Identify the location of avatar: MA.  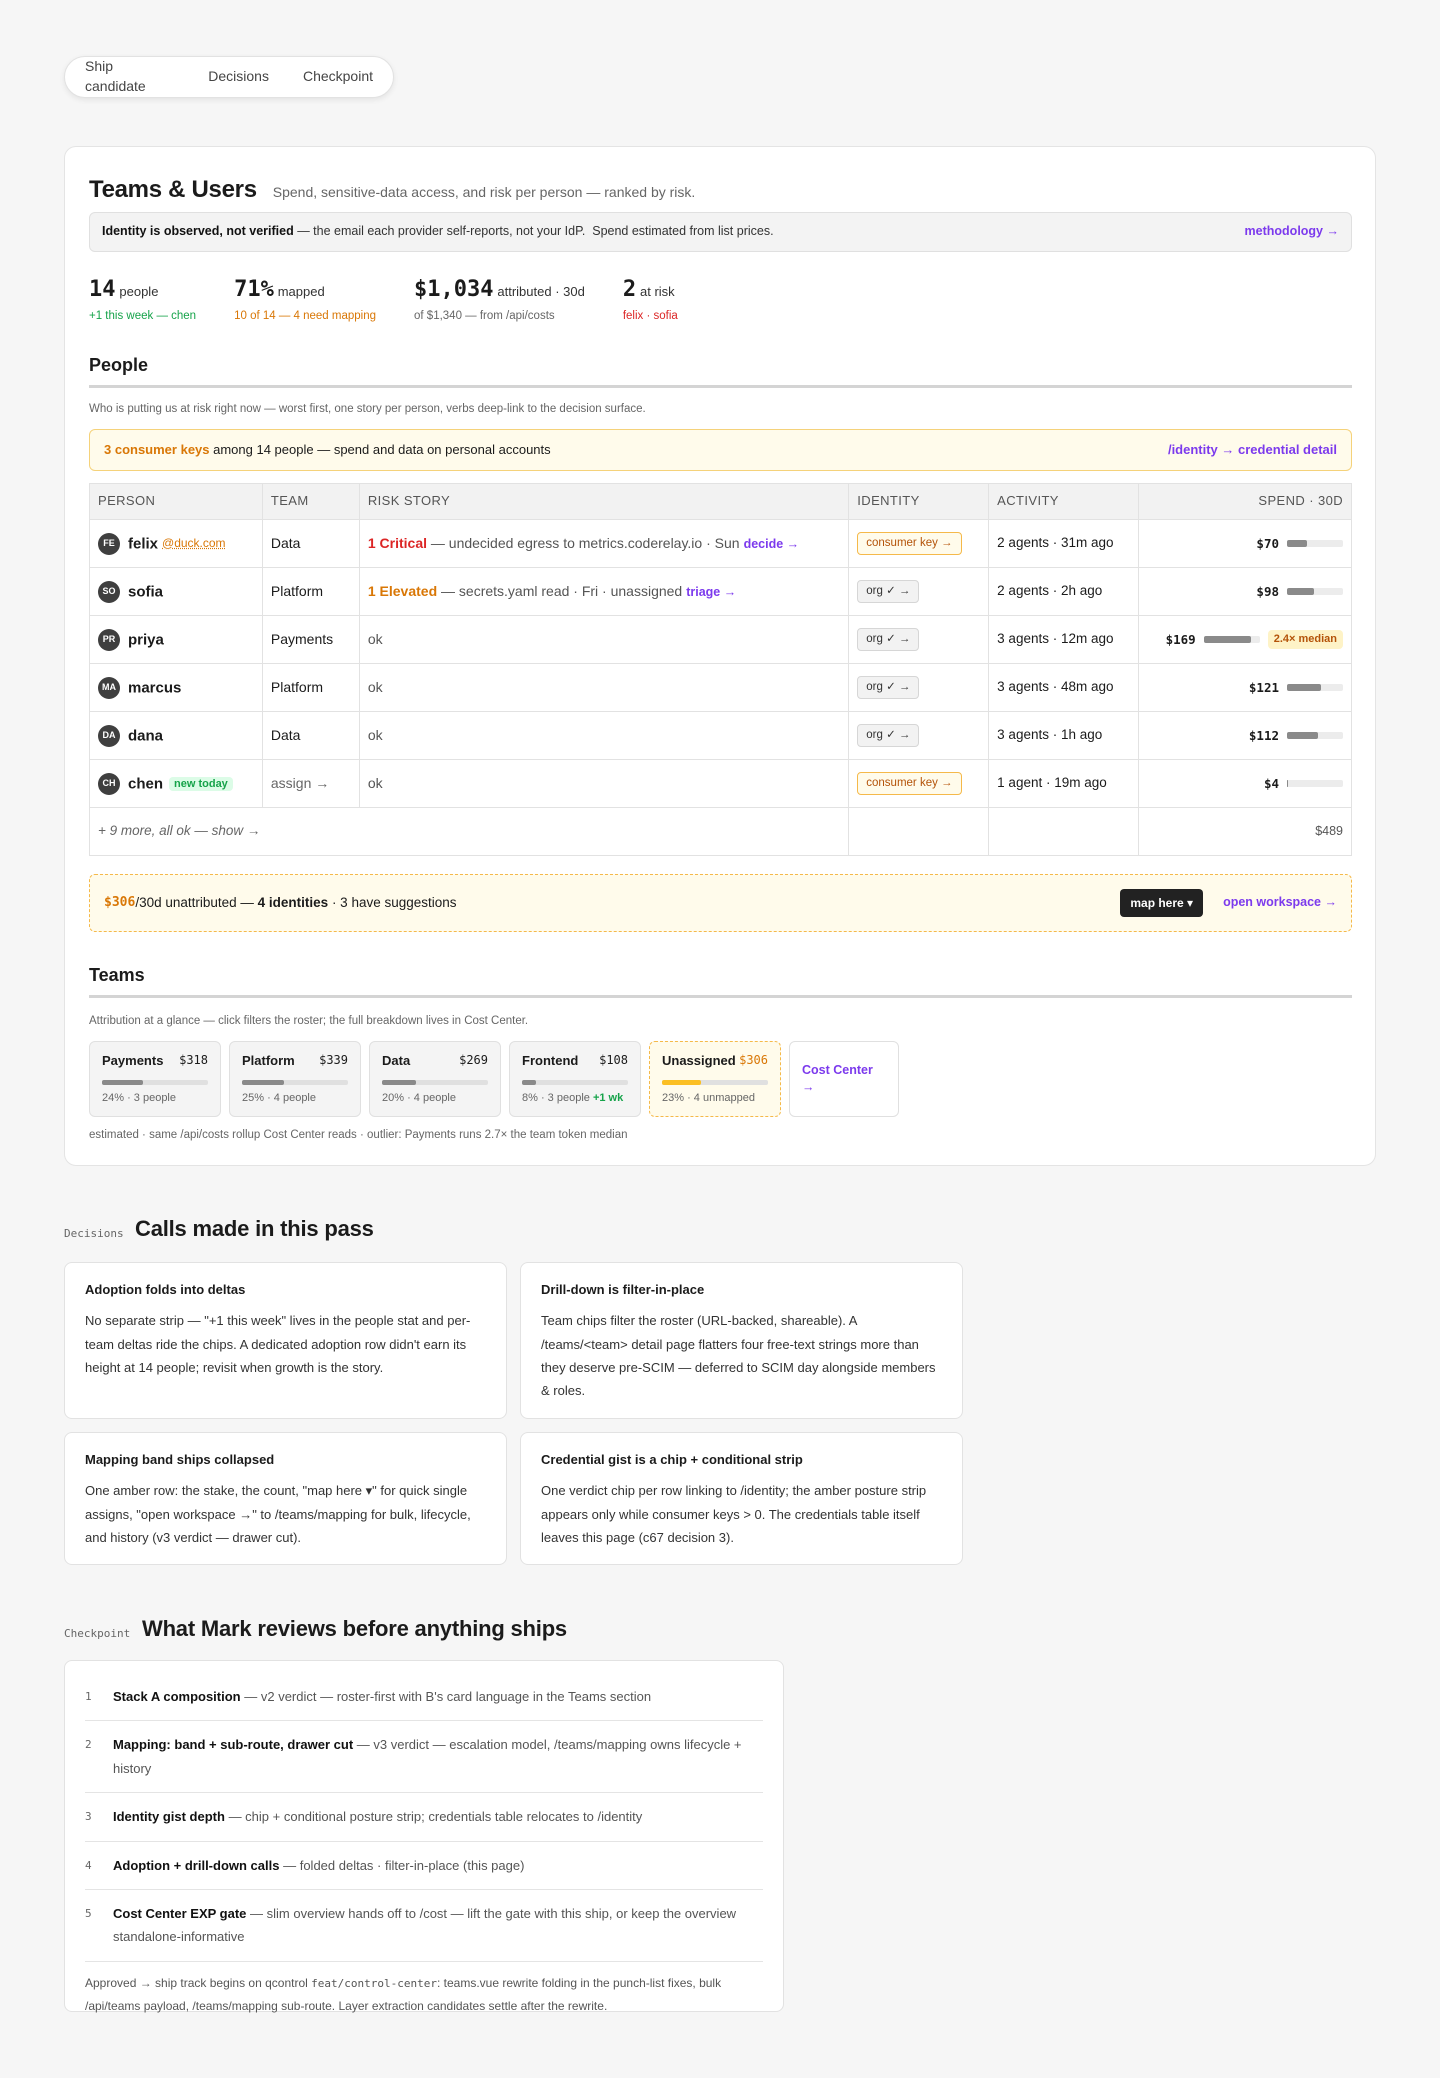
(109, 687).